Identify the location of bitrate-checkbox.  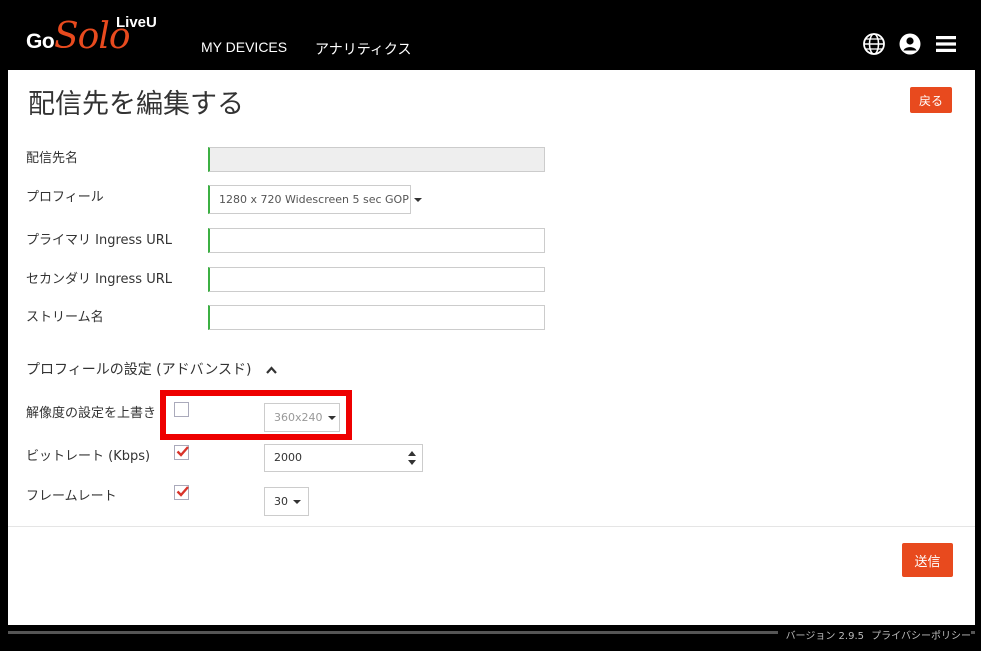
(181, 452).